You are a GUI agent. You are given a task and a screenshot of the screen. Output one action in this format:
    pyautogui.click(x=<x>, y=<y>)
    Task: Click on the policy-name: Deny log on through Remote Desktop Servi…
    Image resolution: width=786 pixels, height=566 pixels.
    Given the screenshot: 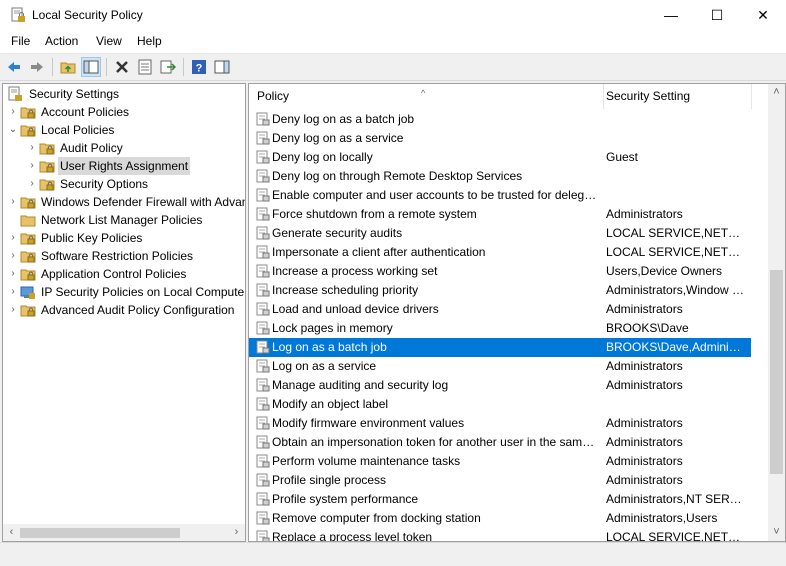 What is the action you would take?
    pyautogui.click(x=397, y=176)
    